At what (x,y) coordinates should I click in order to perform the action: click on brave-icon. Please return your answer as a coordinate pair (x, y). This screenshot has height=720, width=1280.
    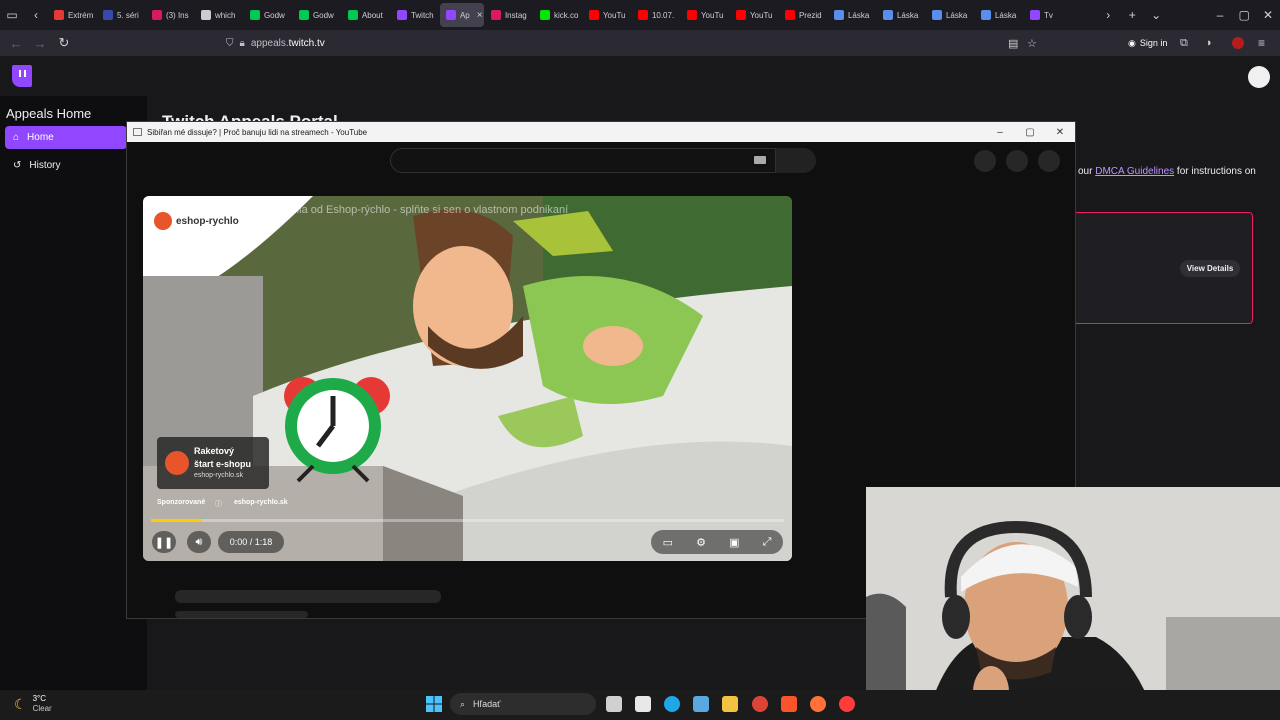
    Looking at the image, I should click on (789, 704).